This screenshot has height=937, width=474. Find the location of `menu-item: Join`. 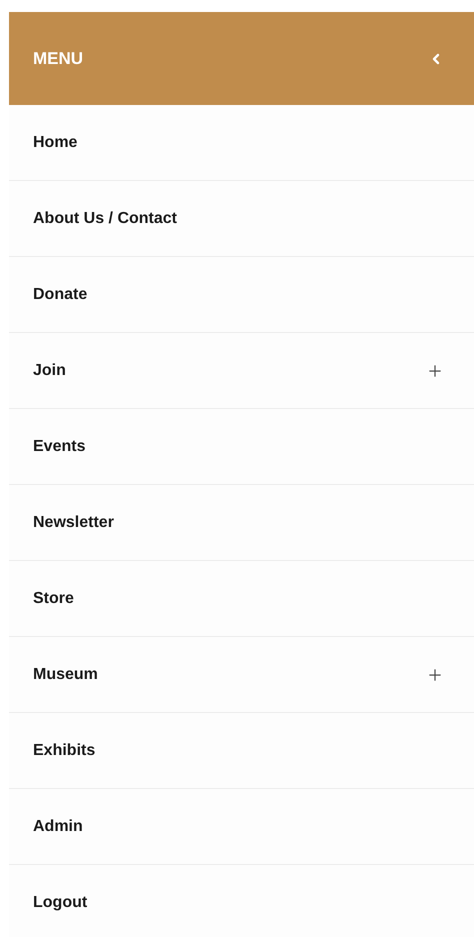

menu-item: Join is located at coordinates (49, 370).